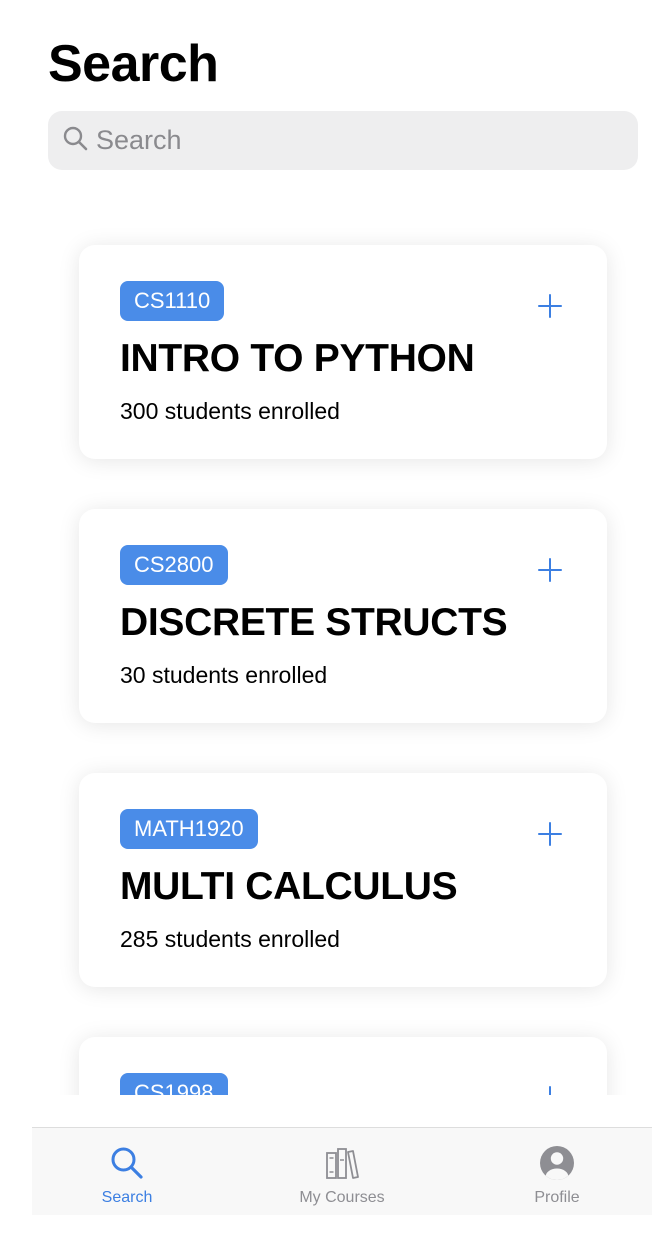  I want to click on tab-label: Search, so click(127, 1197).